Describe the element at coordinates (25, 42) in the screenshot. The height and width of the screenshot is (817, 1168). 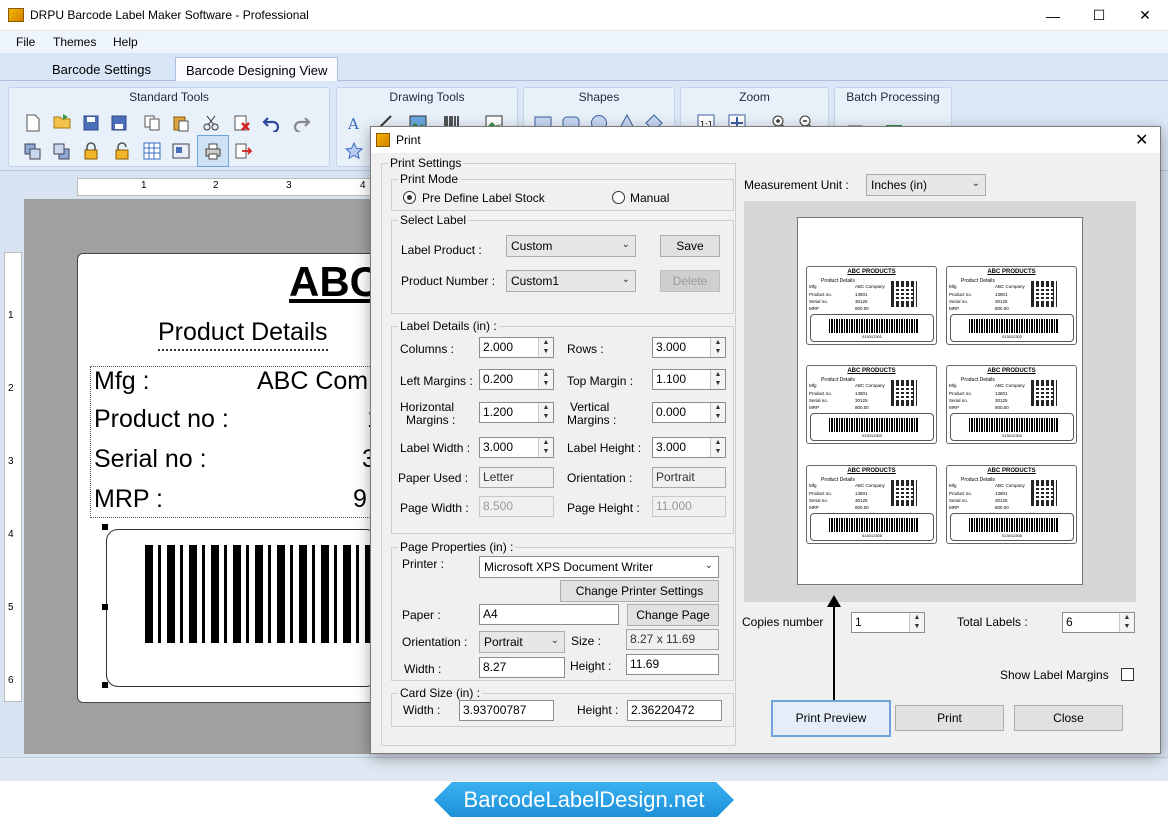
I see `menu-file: File` at that location.